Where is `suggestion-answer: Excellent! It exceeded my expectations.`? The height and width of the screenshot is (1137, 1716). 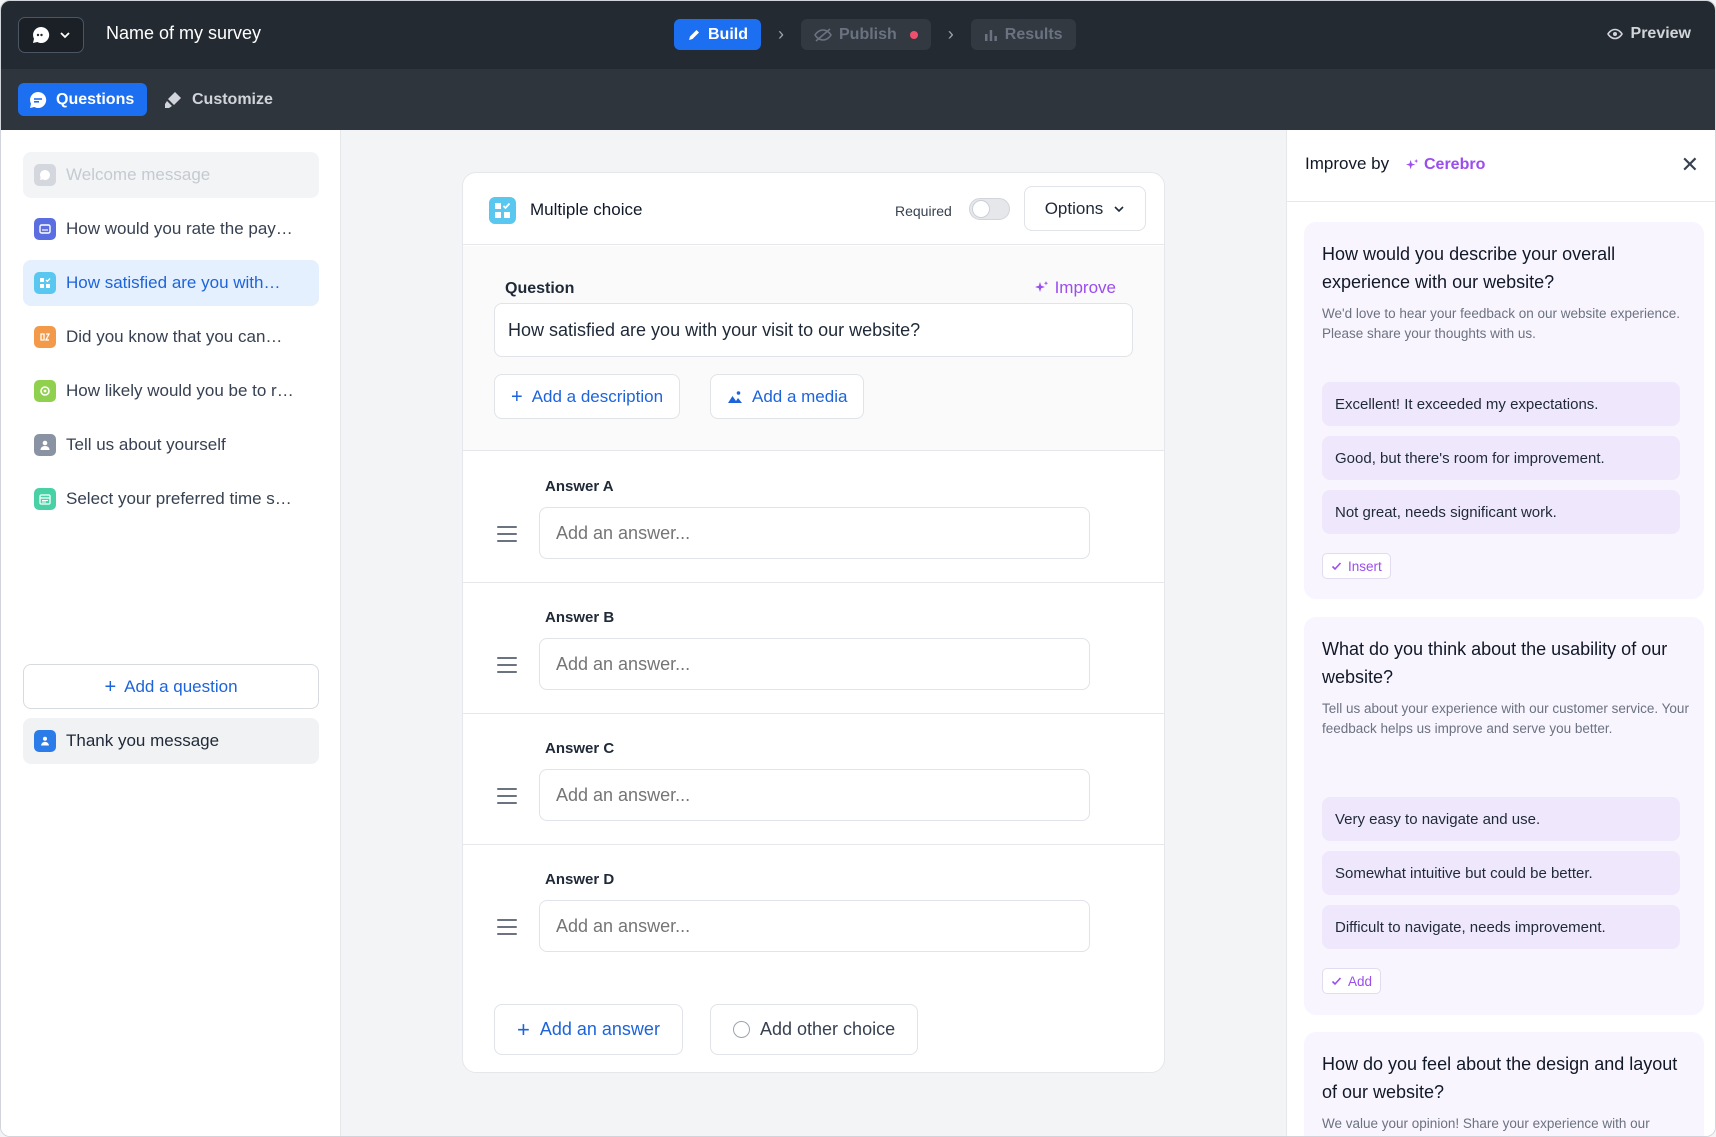 suggestion-answer: Excellent! It exceeded my expectations. is located at coordinates (1501, 404).